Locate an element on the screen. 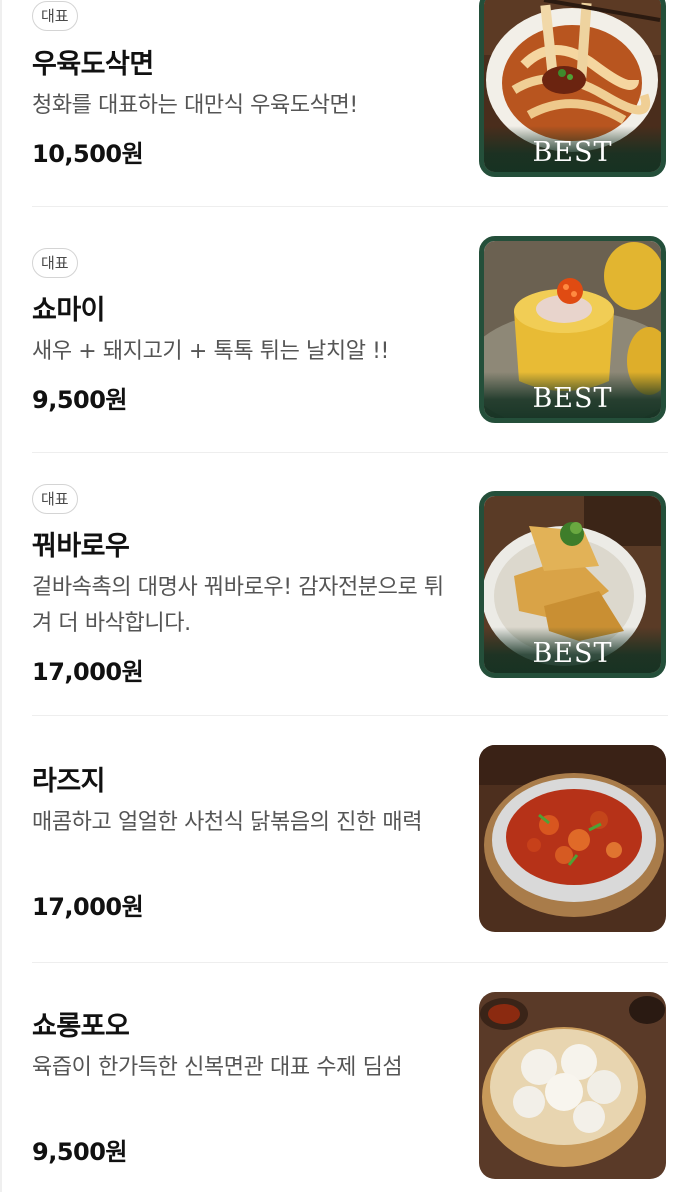 Image resolution: width=684 pixels, height=1192 pixels. menu-item-description: 청화를 대표하는 대만식 우육도삭면! is located at coordinates (195, 105).